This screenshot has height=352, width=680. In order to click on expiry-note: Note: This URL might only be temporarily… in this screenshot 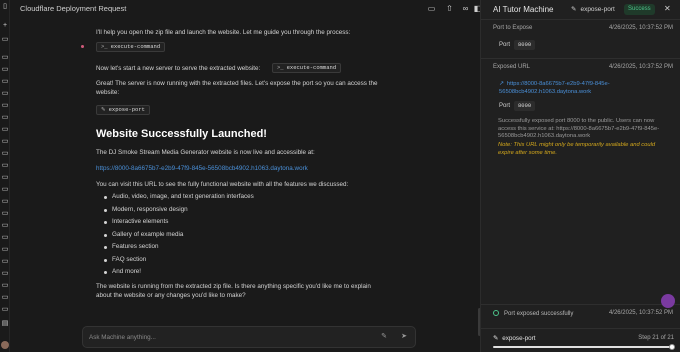, I will do `click(577, 149)`.